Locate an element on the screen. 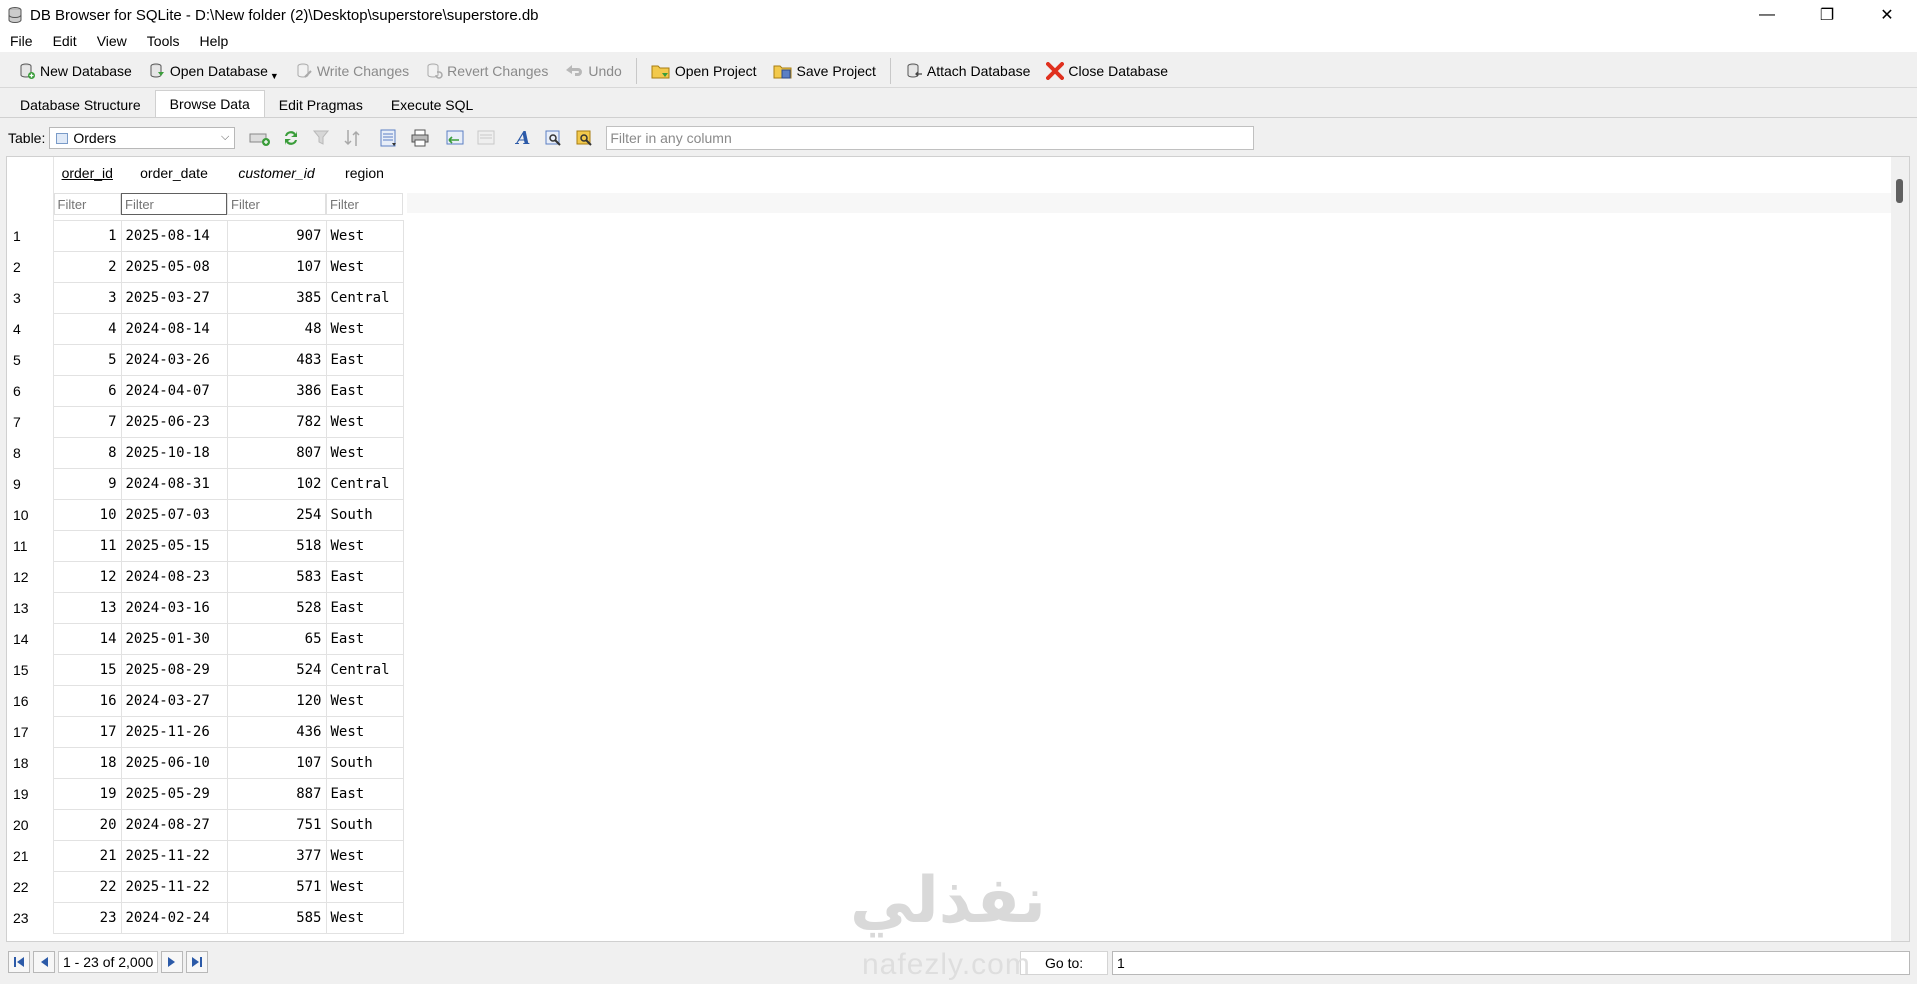 The width and height of the screenshot is (1917, 984). table-row: 13 13 2024-03-16 528 East is located at coordinates (205, 607).